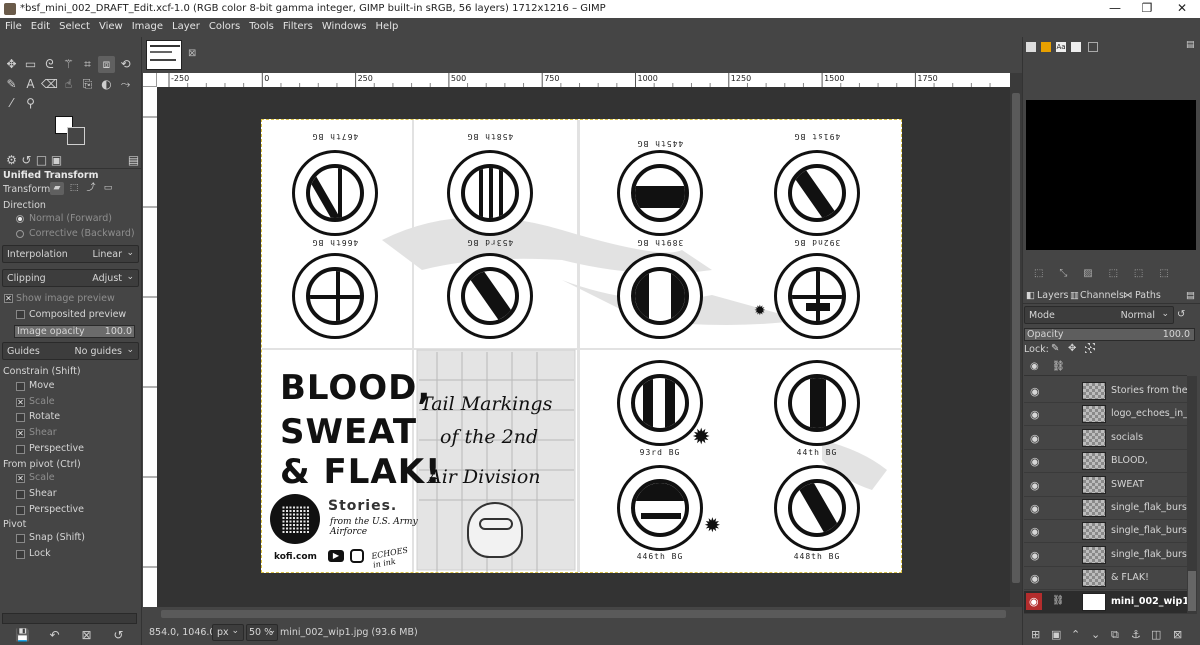 Image resolution: width=1200 pixels, height=645 pixels. Describe the element at coordinates (106, 84) in the screenshot. I see `dodge-tool-icon: ◐` at that location.